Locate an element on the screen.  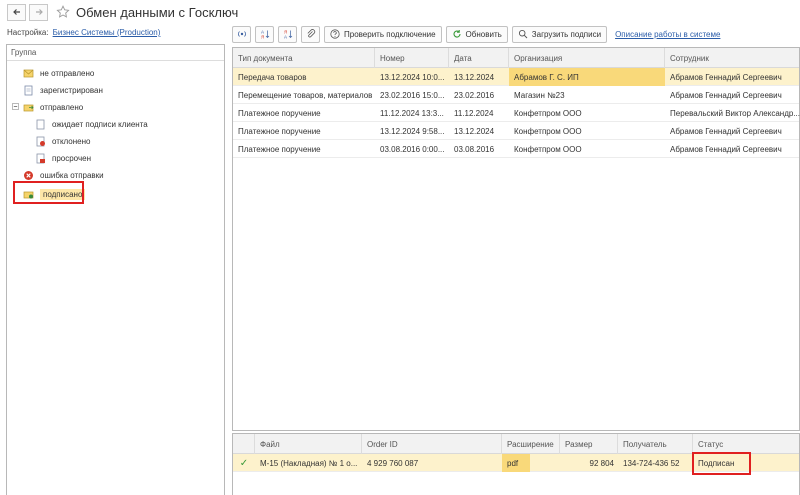
favorite-star-icon is located at coordinates (63, 12).